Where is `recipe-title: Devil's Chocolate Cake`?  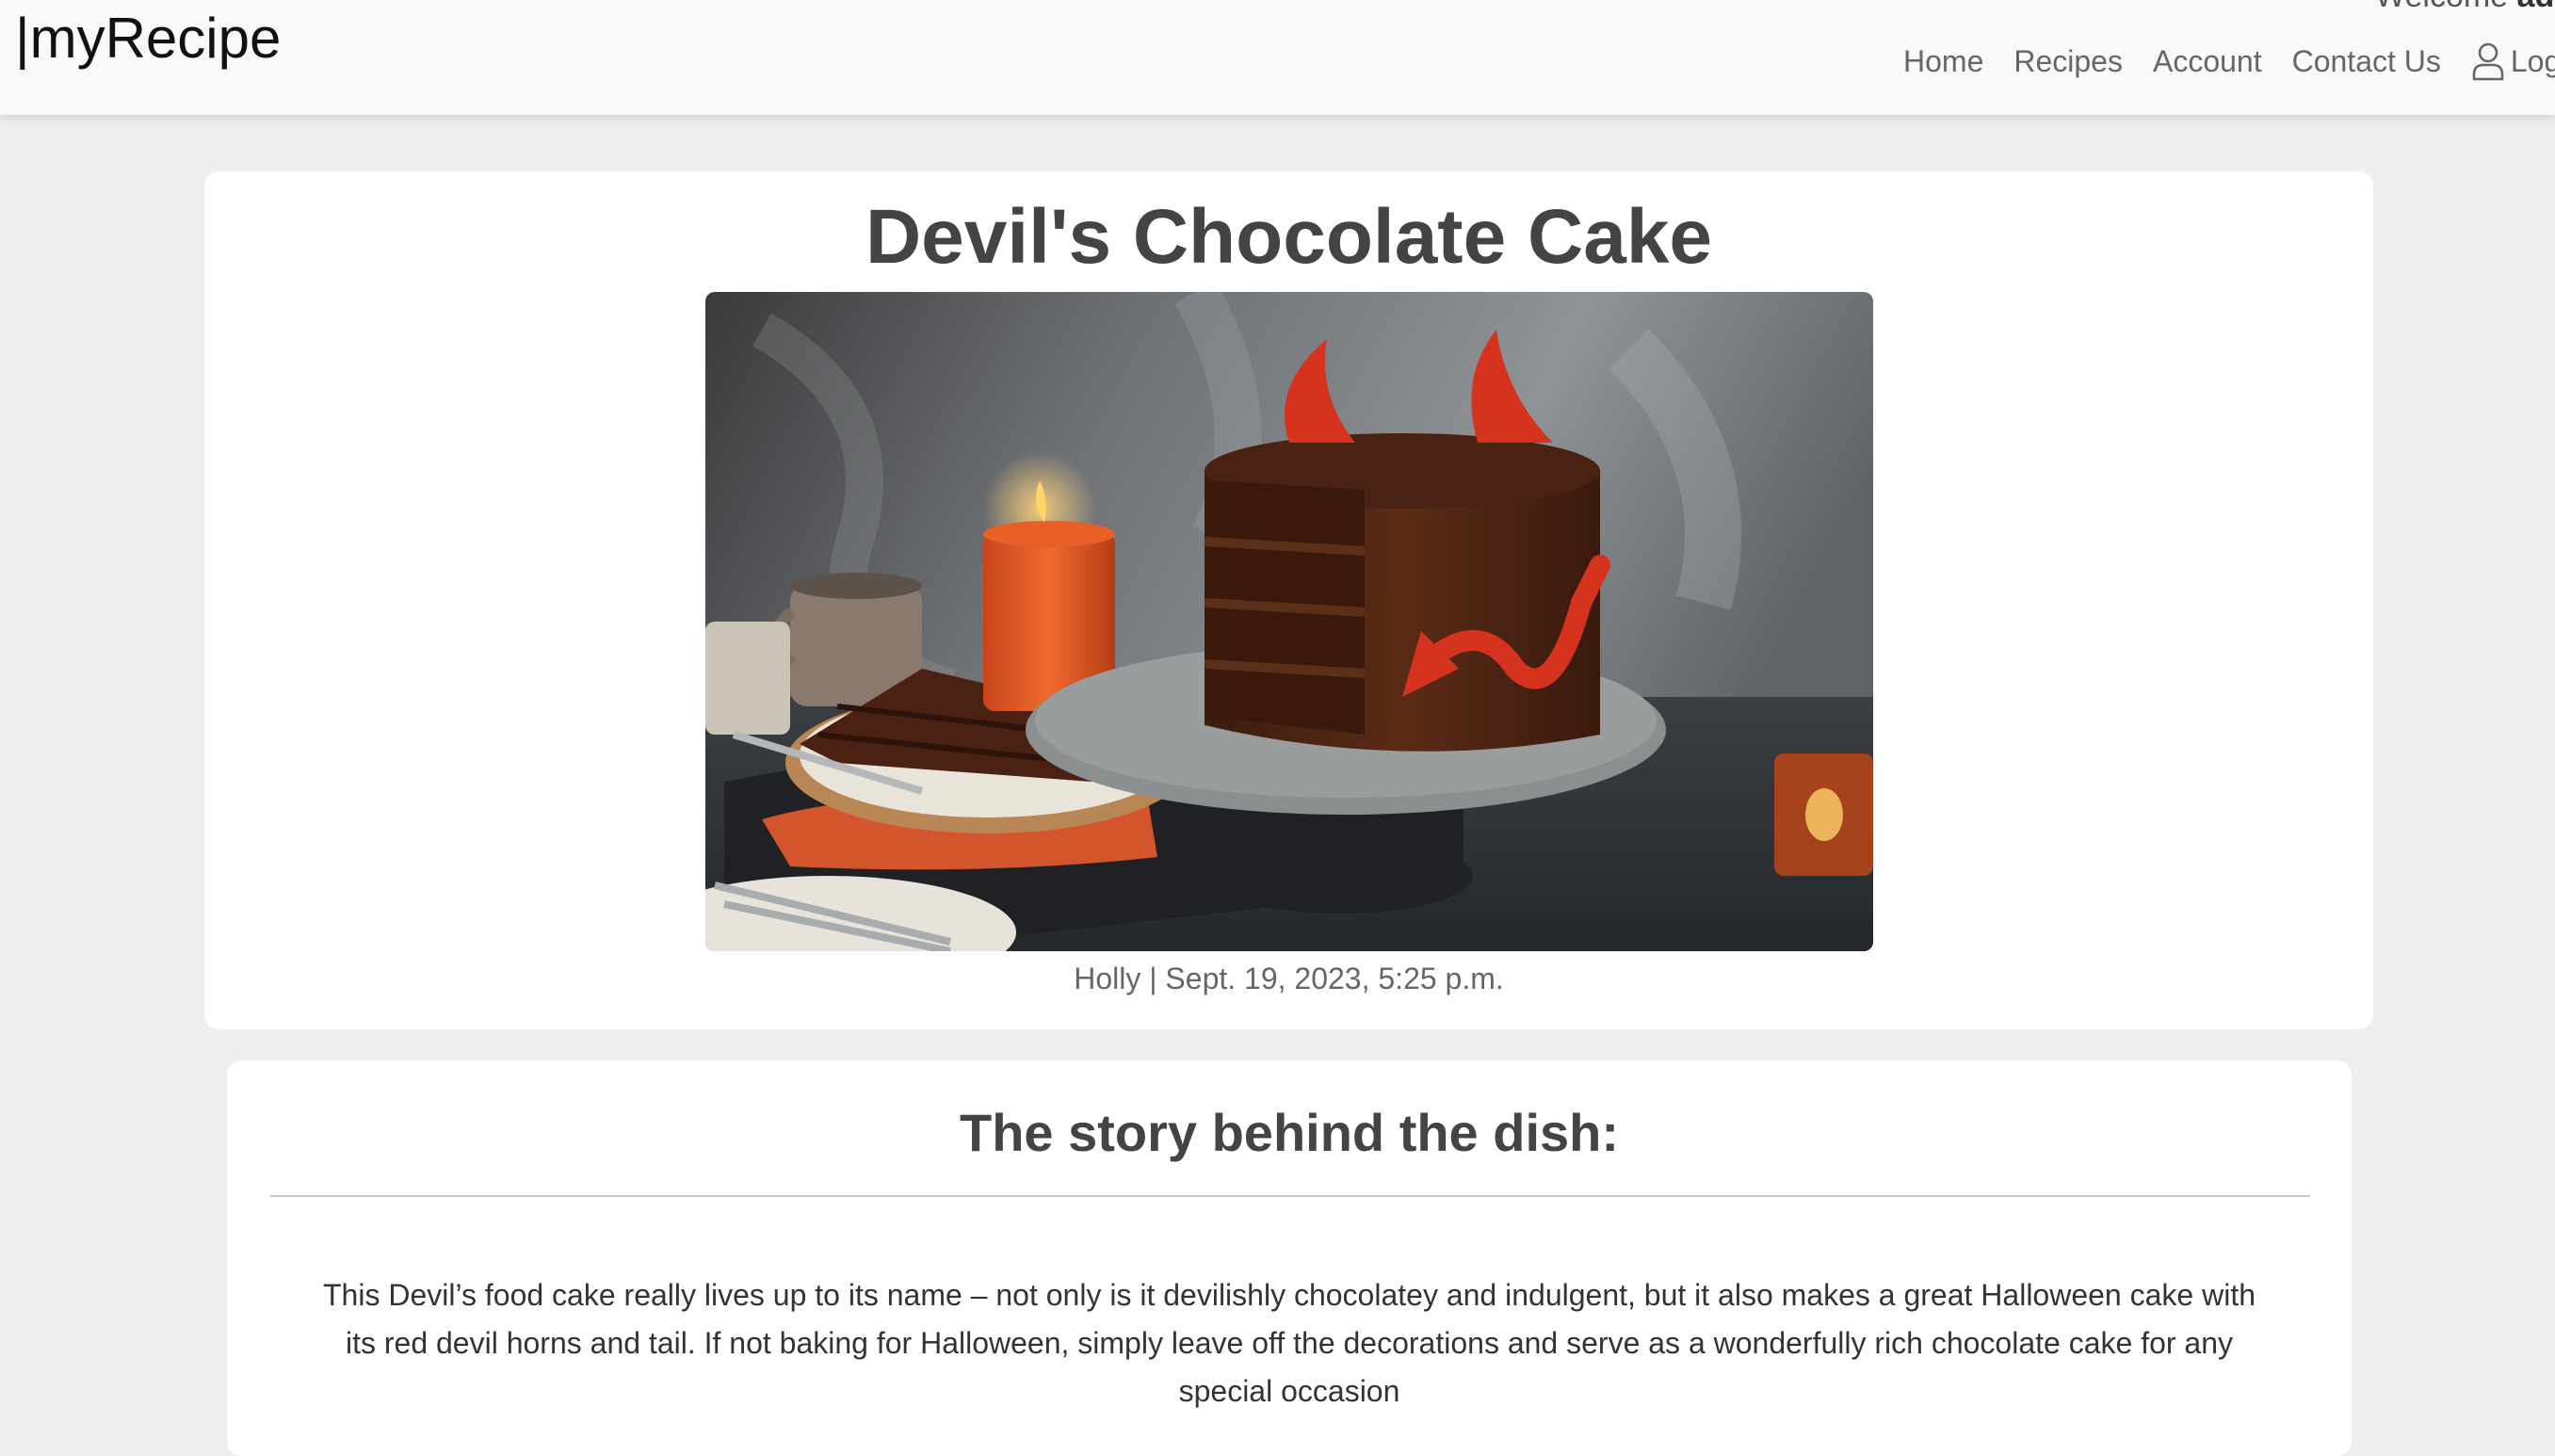
recipe-title: Devil's Chocolate Cake is located at coordinates (1289, 237).